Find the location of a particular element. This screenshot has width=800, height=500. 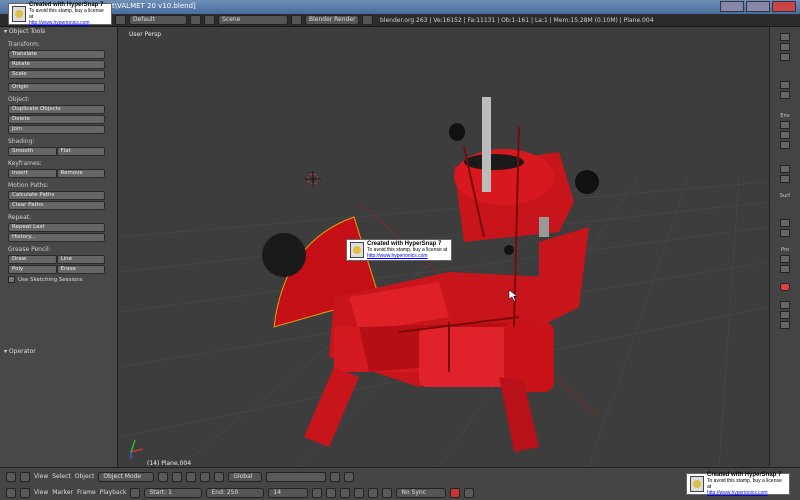

clear-paths-button: Clear Paths is located at coordinates (56, 205).